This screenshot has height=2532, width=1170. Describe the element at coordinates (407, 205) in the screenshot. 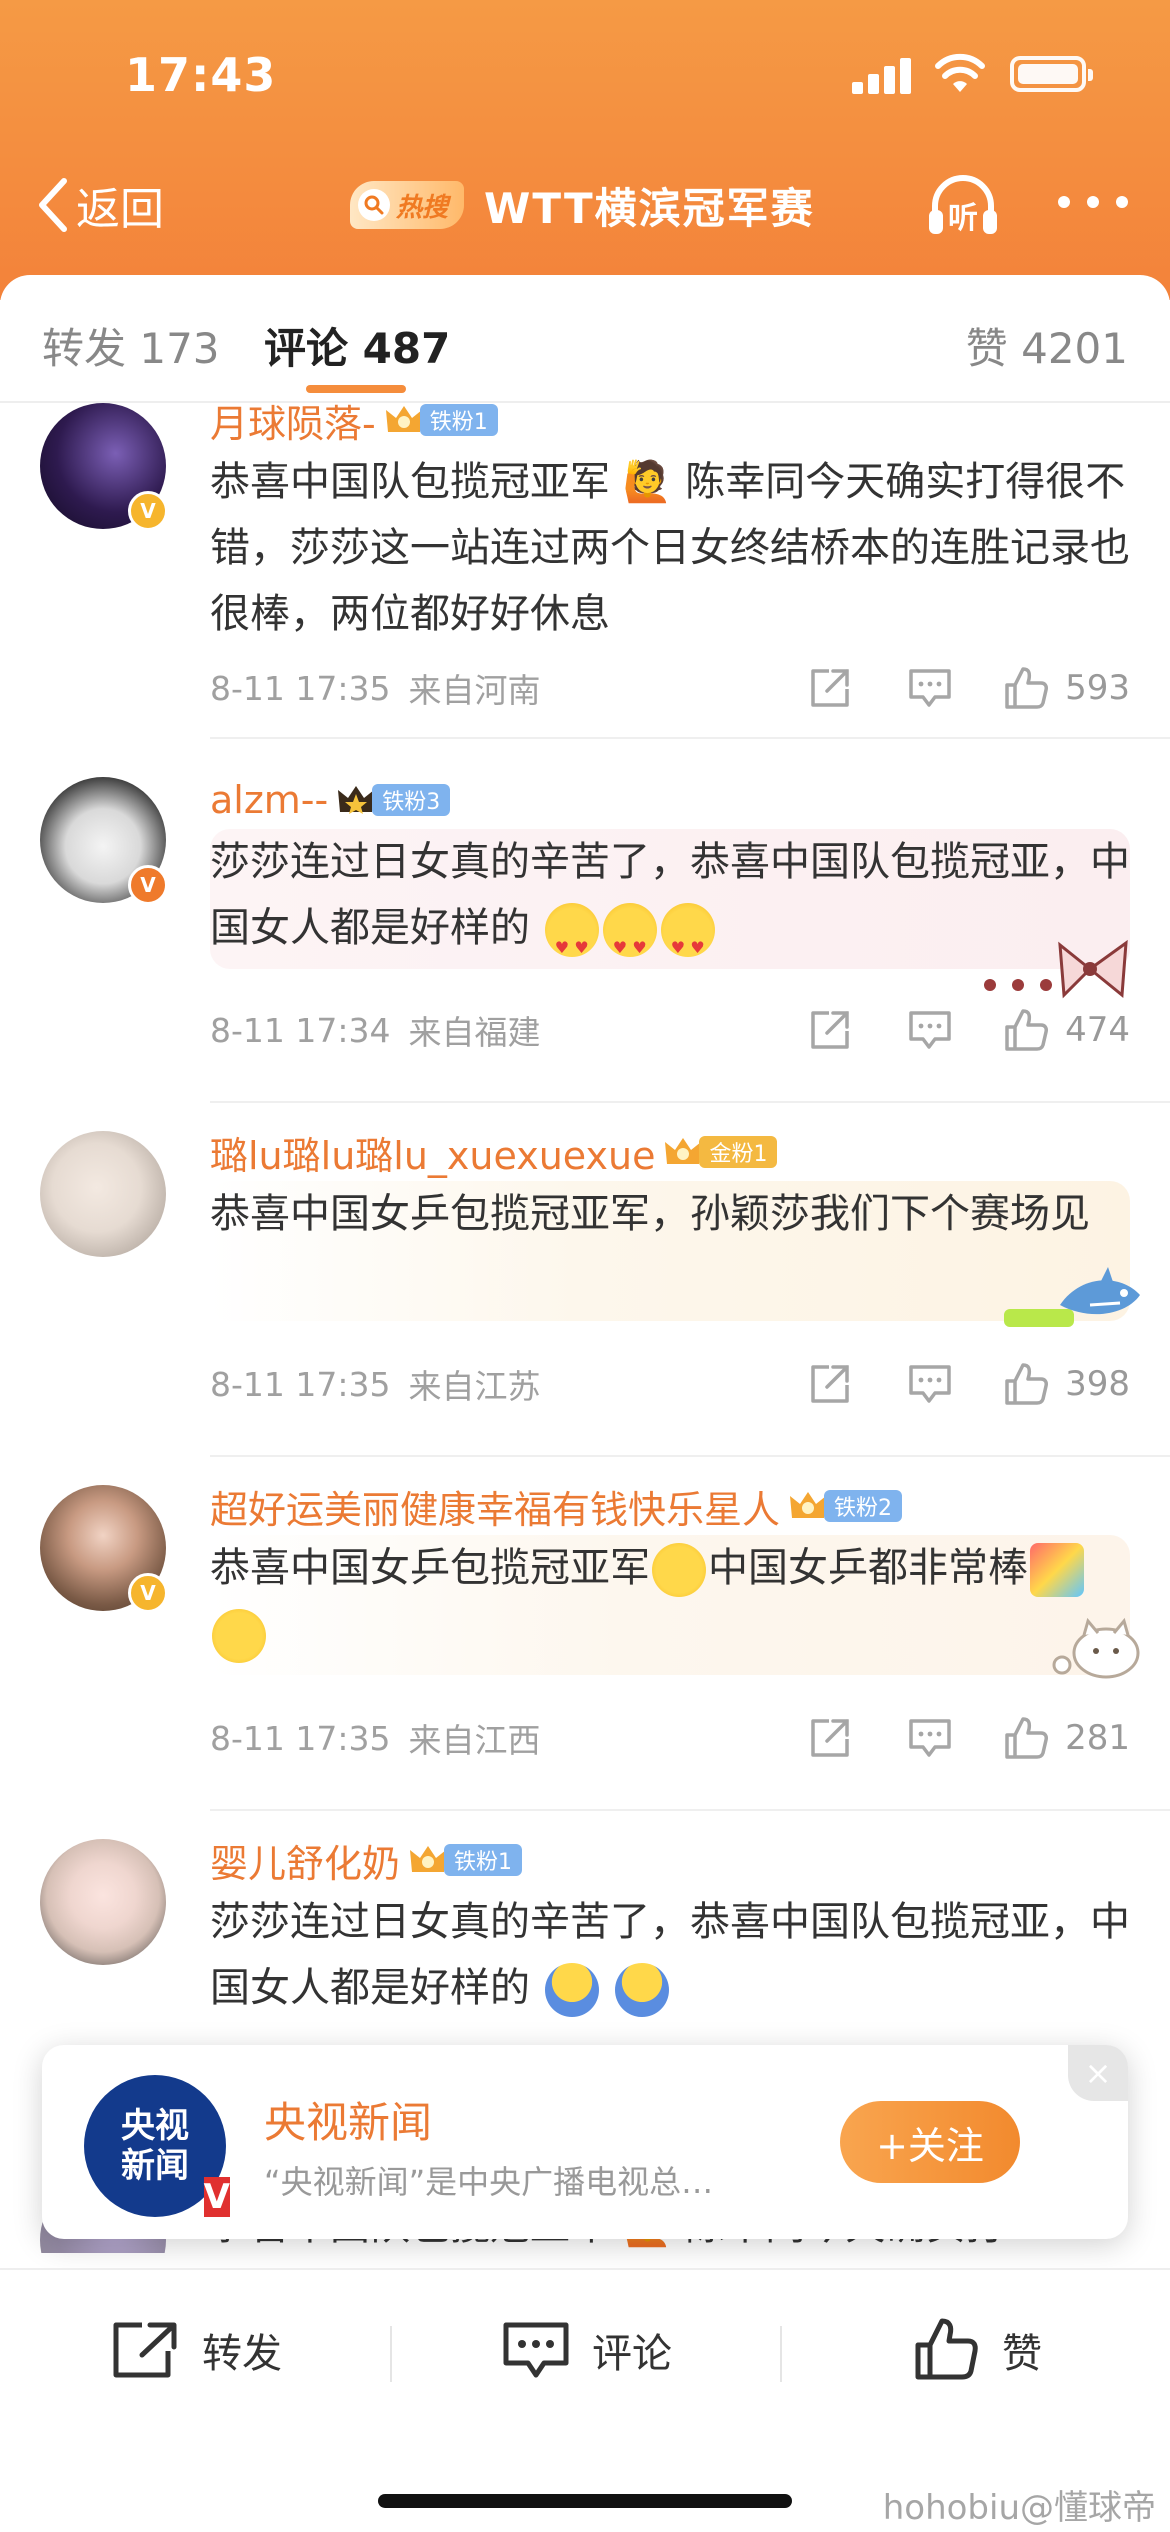

I see `hot-search-badge: 热搜` at that location.